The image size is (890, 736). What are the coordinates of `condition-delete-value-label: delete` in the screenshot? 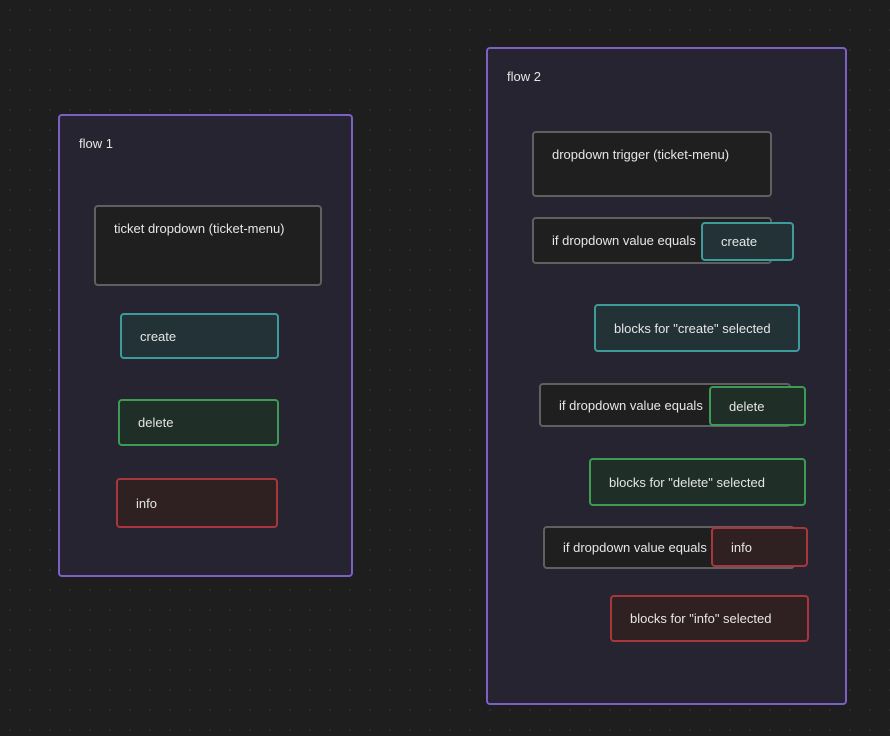 It's located at (747, 406).